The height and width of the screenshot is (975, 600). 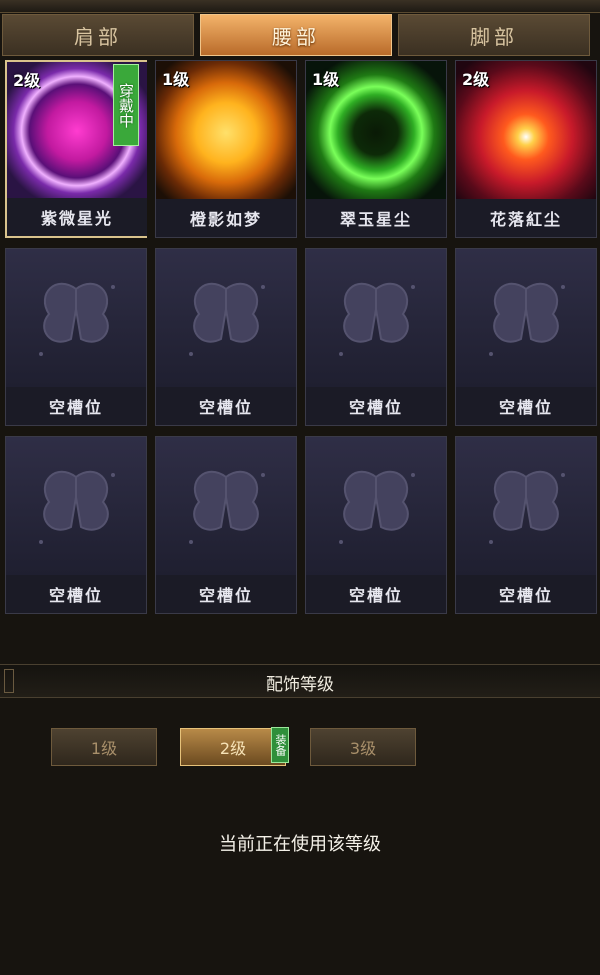 I want to click on level-3-label: 3级, so click(x=363, y=748).